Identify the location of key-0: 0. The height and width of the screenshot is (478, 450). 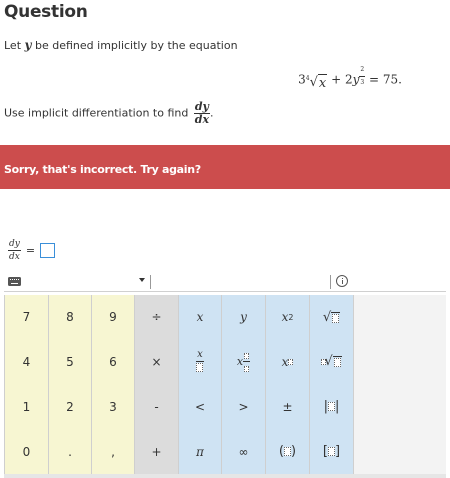
(26, 451).